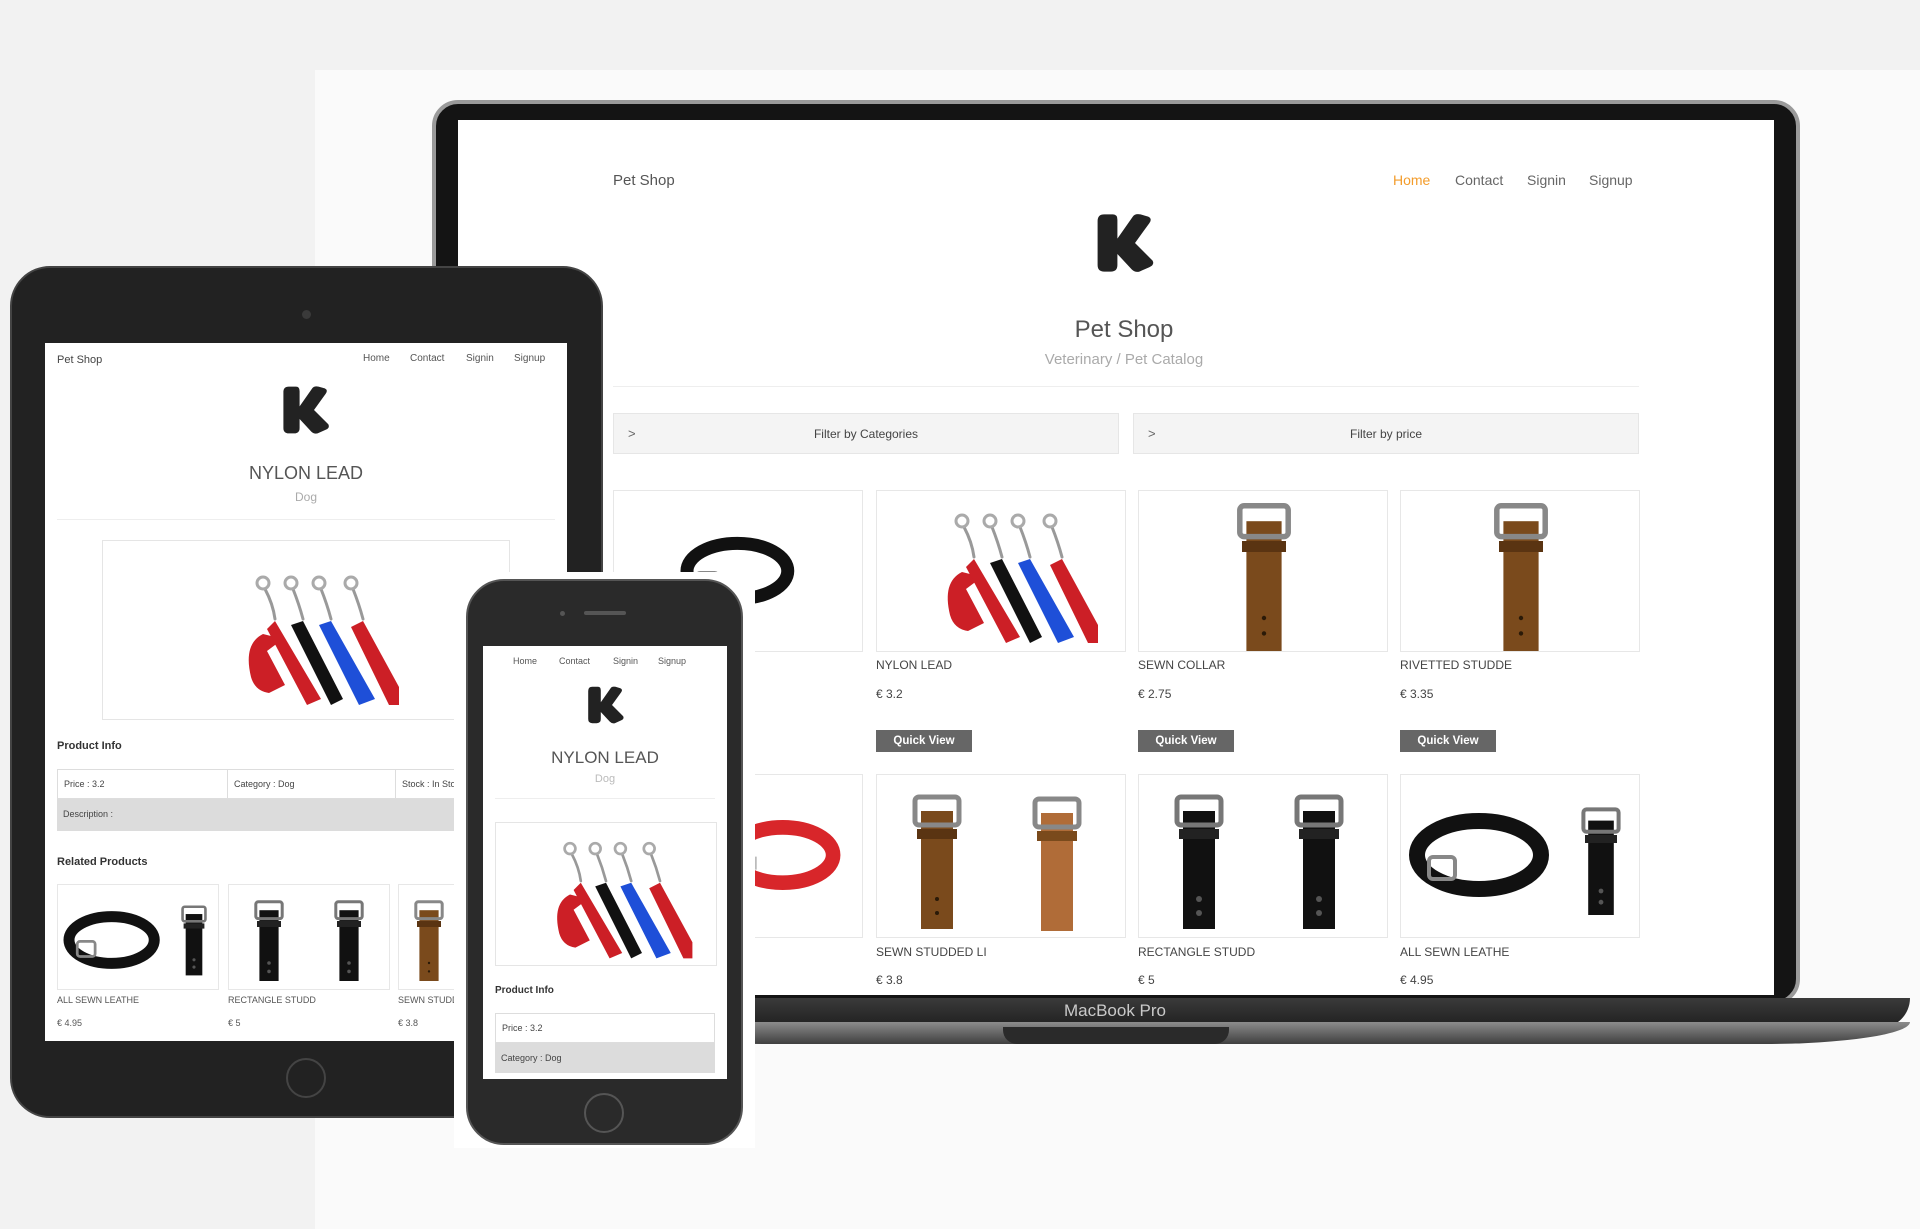 The height and width of the screenshot is (1229, 1920). Describe the element at coordinates (98, 1000) in the screenshot. I see `related-product-name: ALL SEWN LEATHE` at that location.